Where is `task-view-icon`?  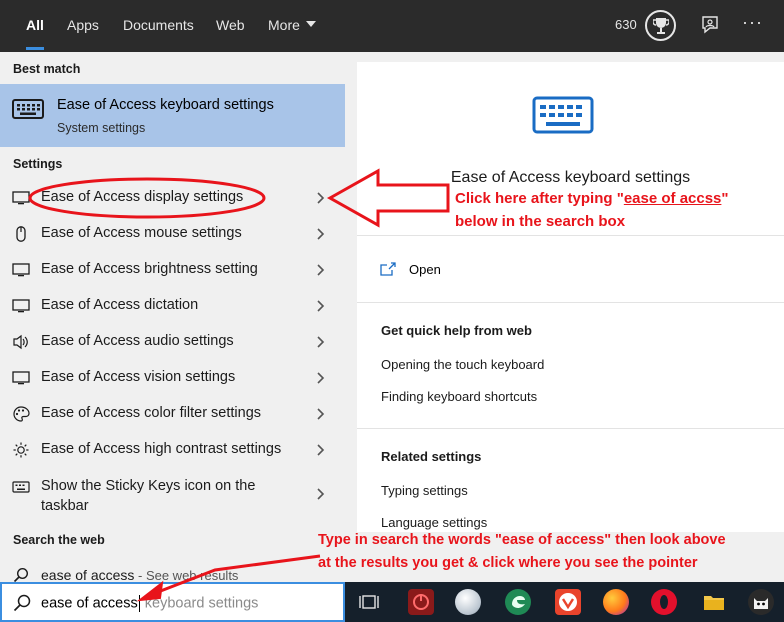 task-view-icon is located at coordinates (369, 602).